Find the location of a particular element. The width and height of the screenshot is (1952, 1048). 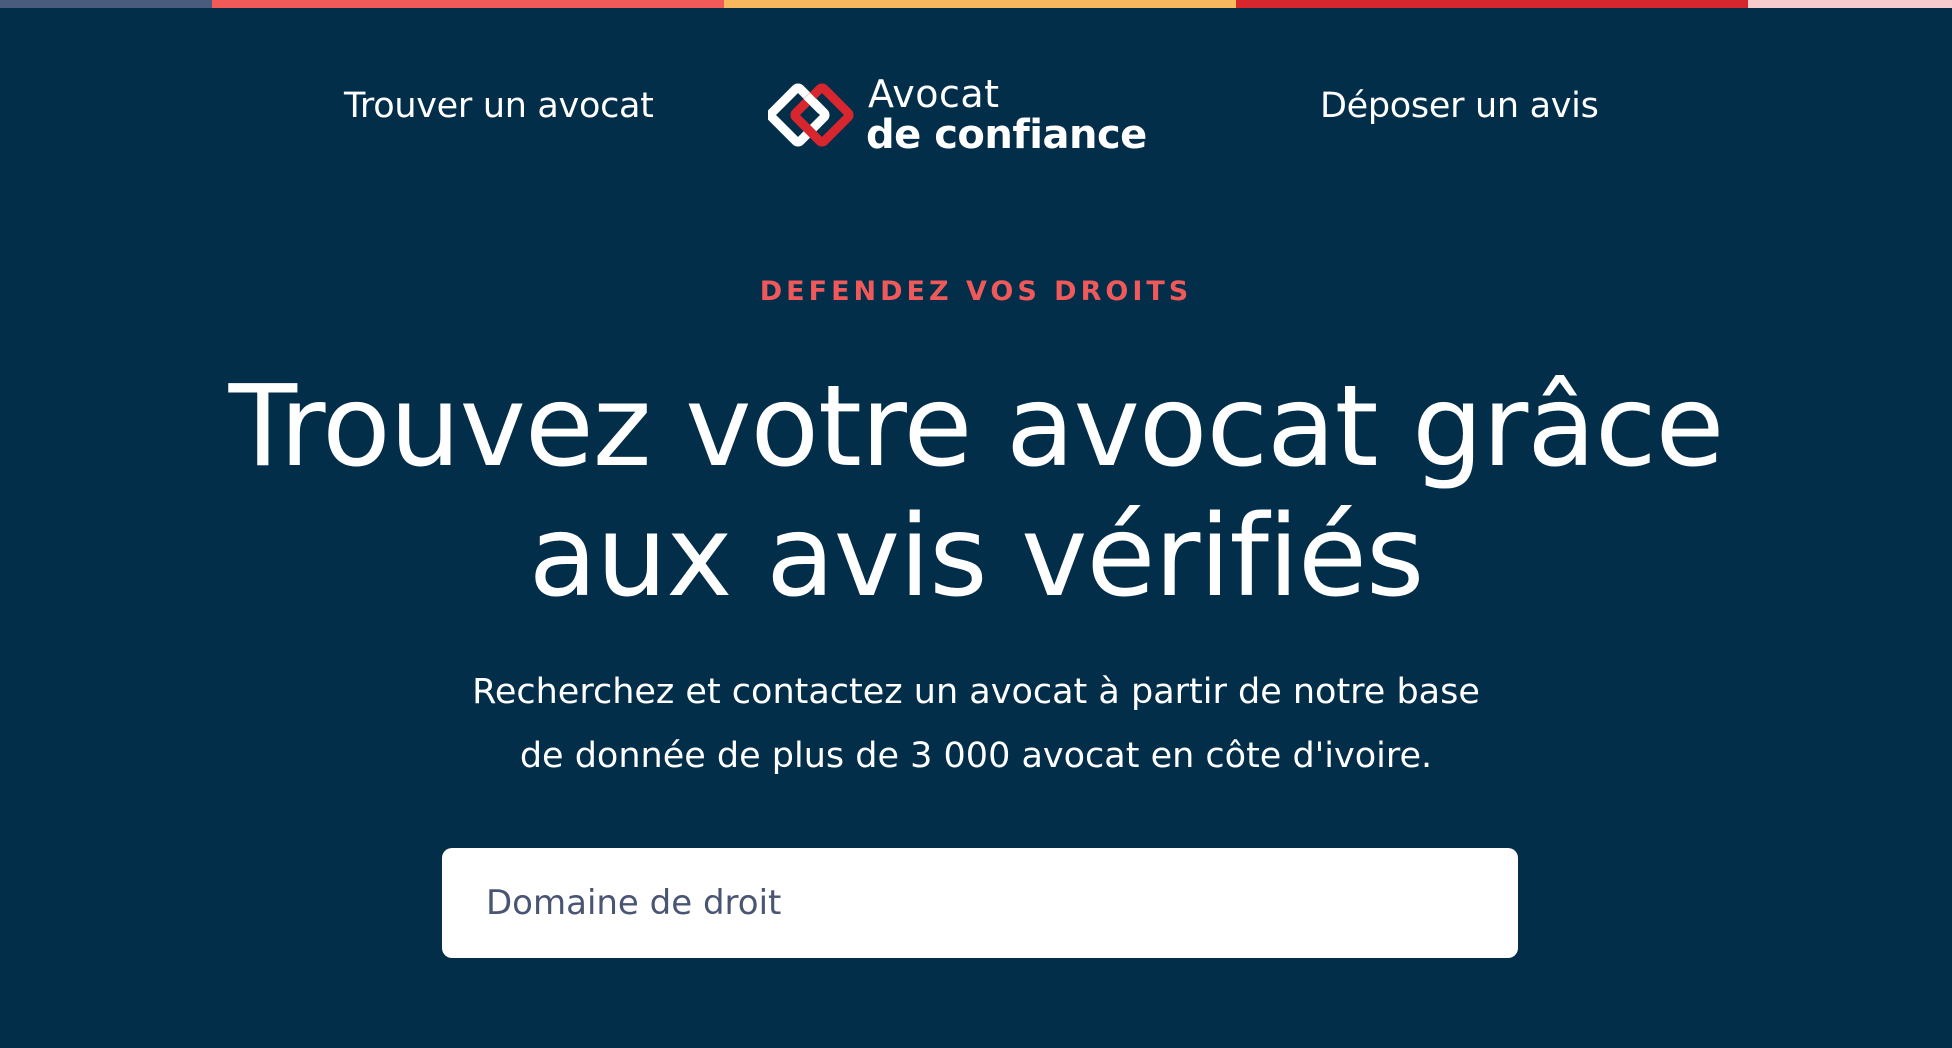

logo-text-de-confiance: de confiance is located at coordinates (1006, 135).